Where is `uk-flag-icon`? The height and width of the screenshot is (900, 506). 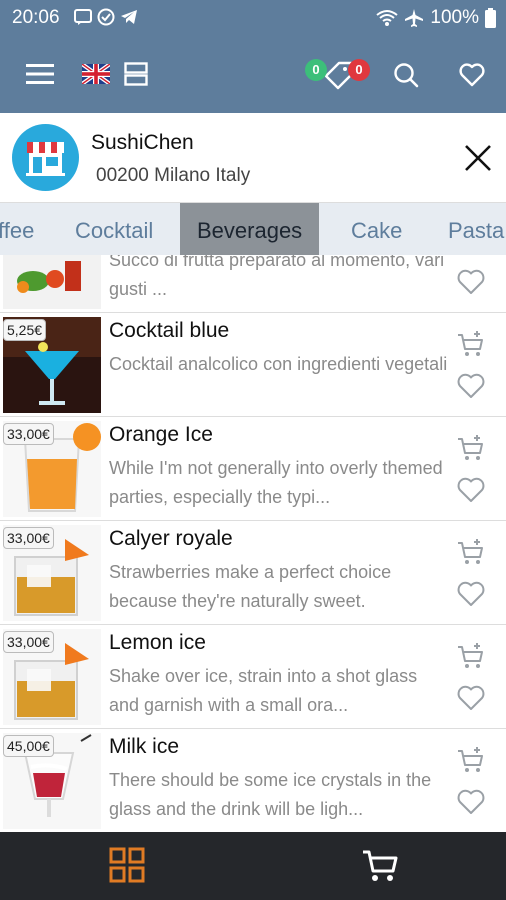 uk-flag-icon is located at coordinates (96, 74).